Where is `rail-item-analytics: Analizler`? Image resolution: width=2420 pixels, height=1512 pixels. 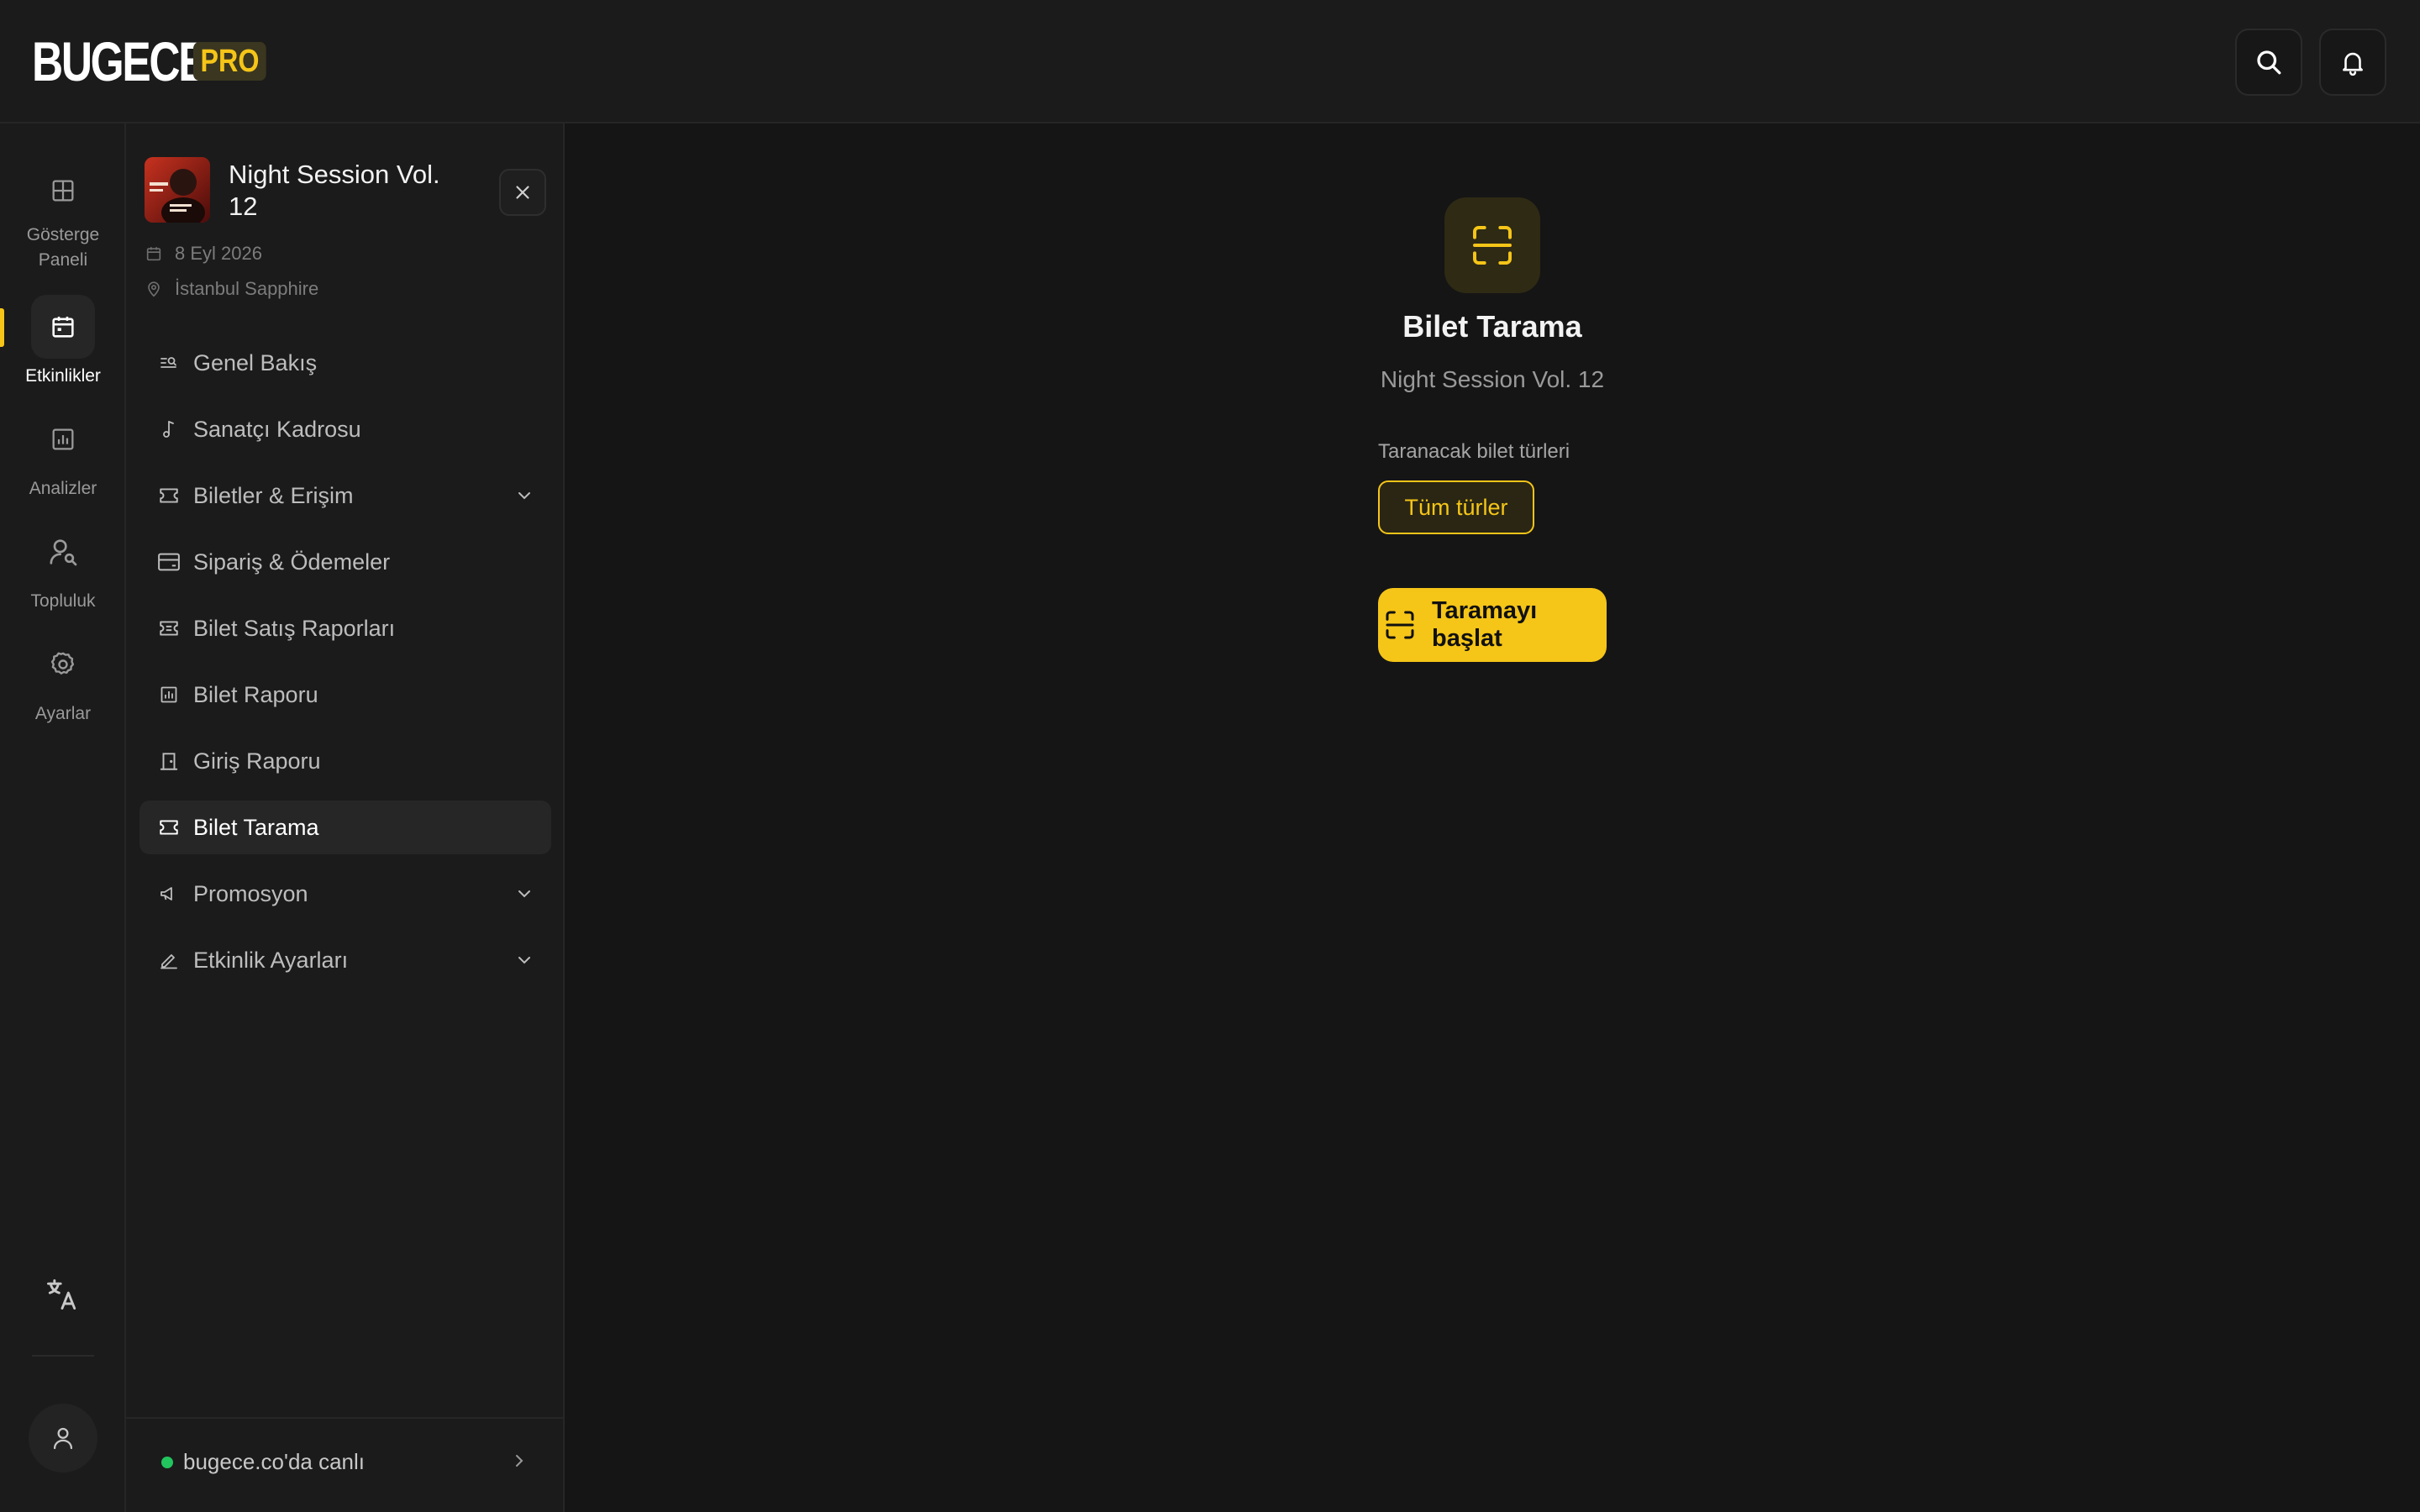 rail-item-analytics: Analizler is located at coordinates (63, 454).